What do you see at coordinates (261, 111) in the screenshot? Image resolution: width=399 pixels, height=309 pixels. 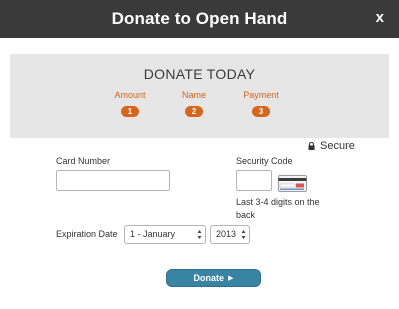 I see `step-number-badge: 3` at bounding box center [261, 111].